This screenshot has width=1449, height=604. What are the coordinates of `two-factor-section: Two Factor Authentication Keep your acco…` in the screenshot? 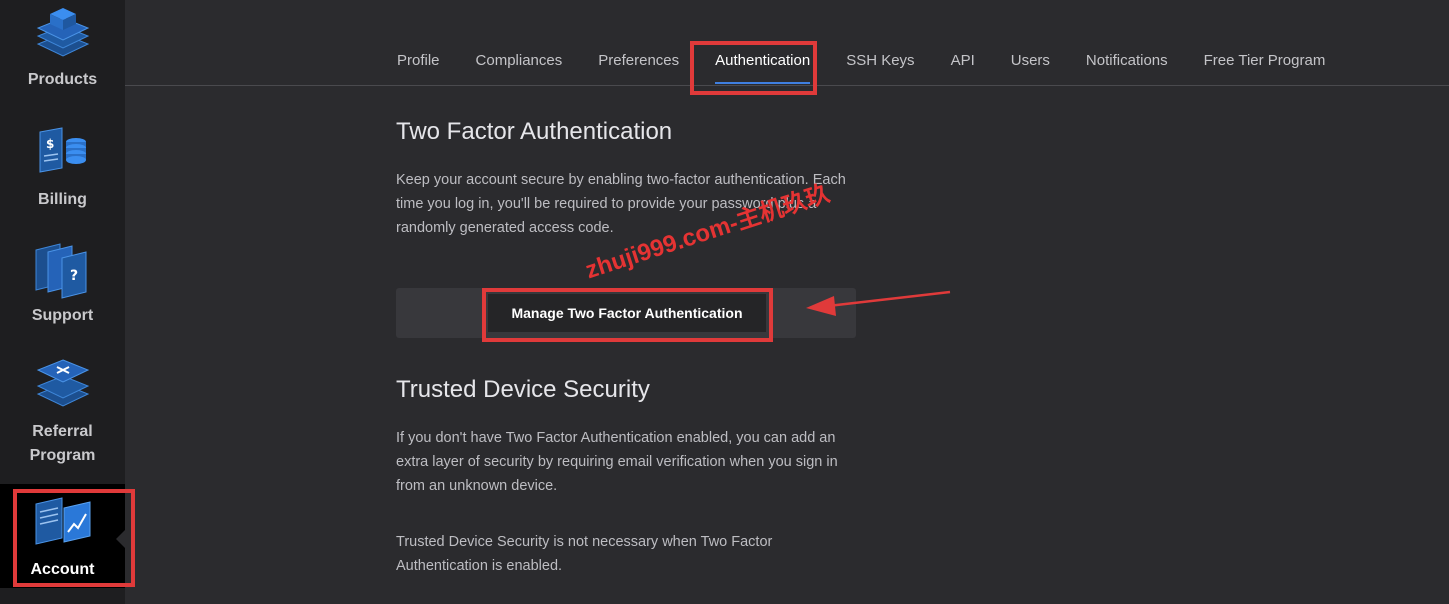 It's located at (626, 179).